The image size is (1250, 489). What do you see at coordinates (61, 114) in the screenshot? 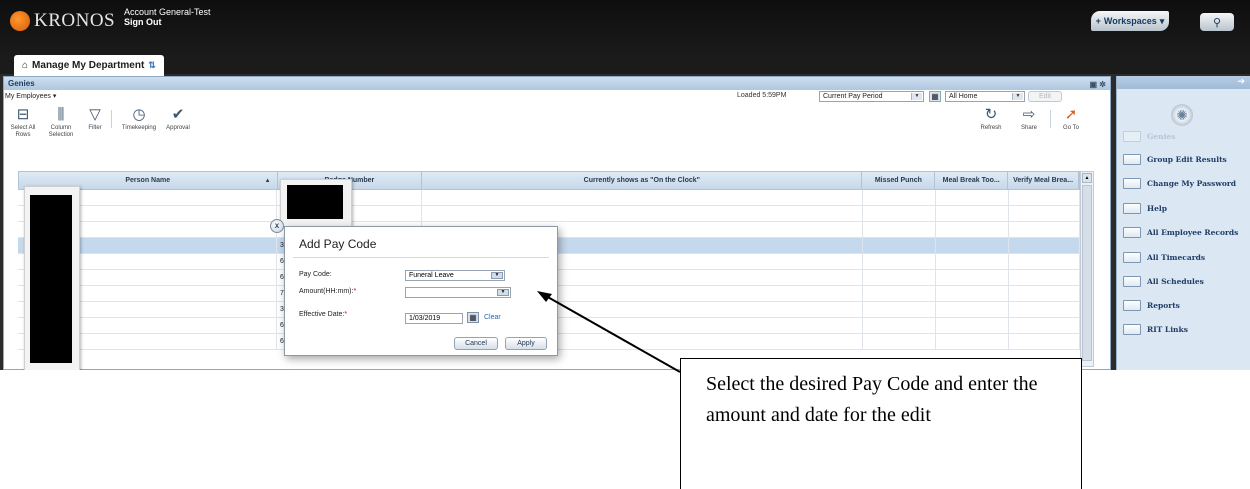
I see `columns-icon: ⫼` at bounding box center [61, 114].